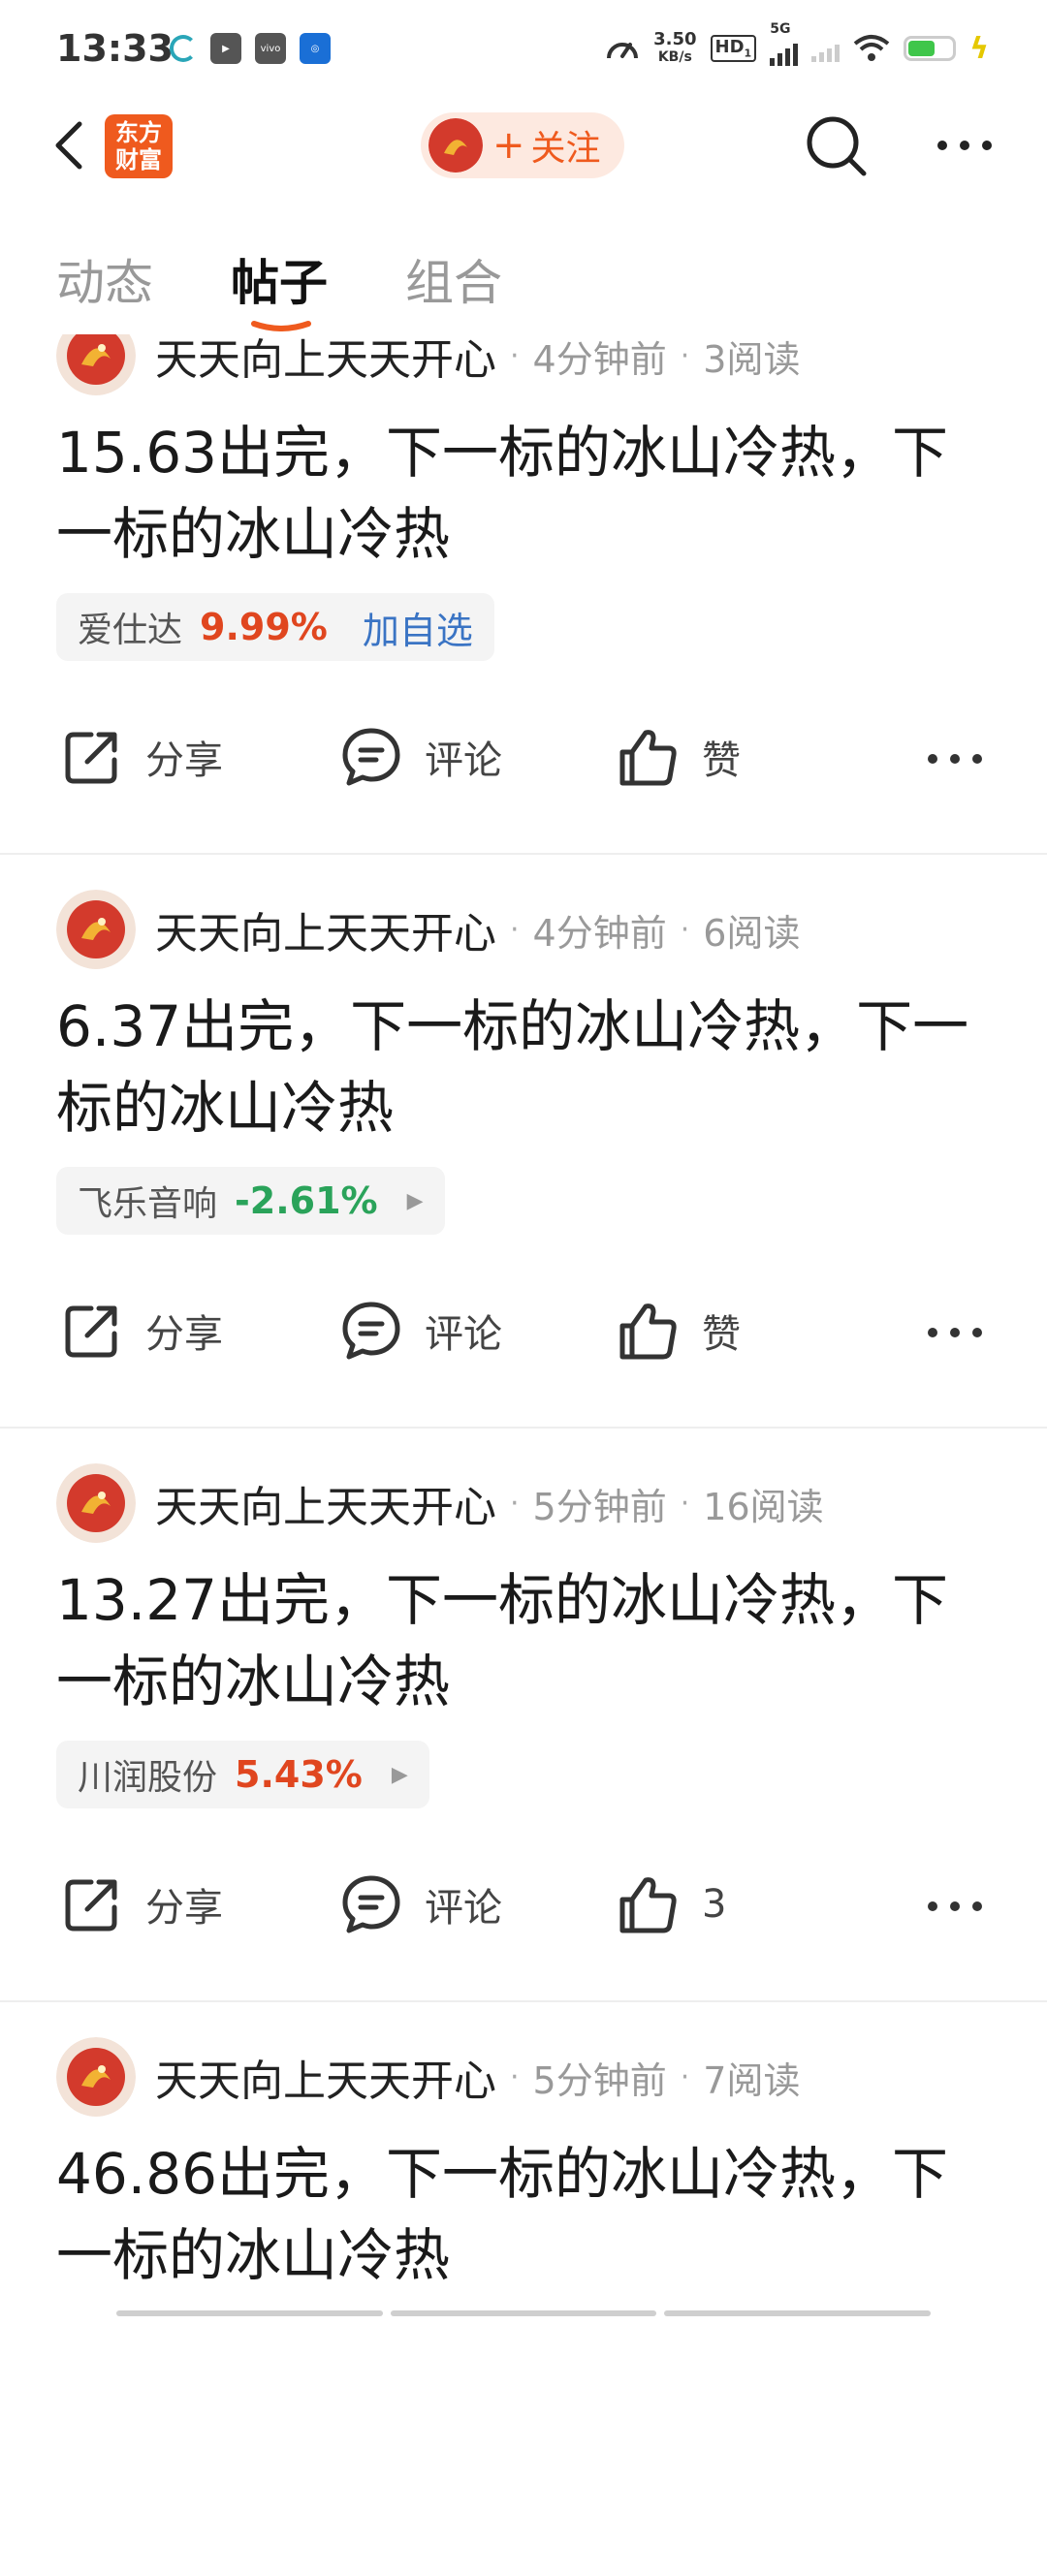  Describe the element at coordinates (315, 48) in the screenshot. I see `browser-app-icon: ◎` at that location.